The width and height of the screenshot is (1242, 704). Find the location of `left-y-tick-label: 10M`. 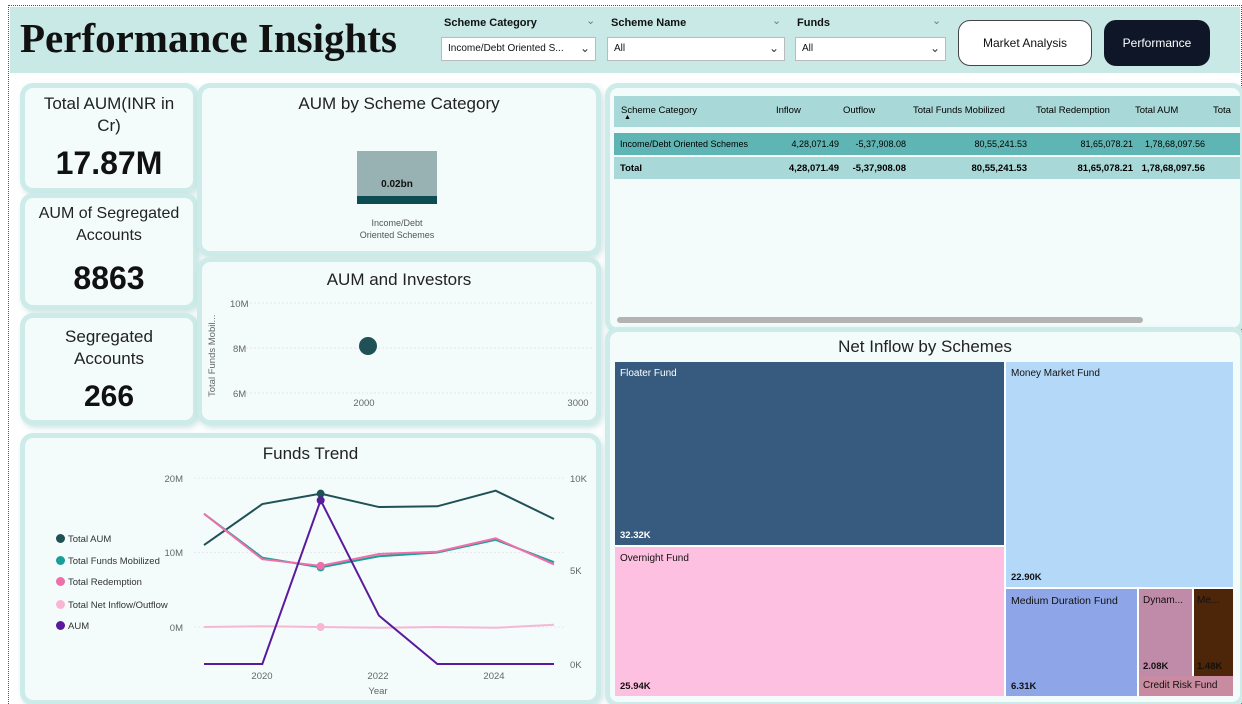

left-y-tick-label: 10M is located at coordinates (174, 553).